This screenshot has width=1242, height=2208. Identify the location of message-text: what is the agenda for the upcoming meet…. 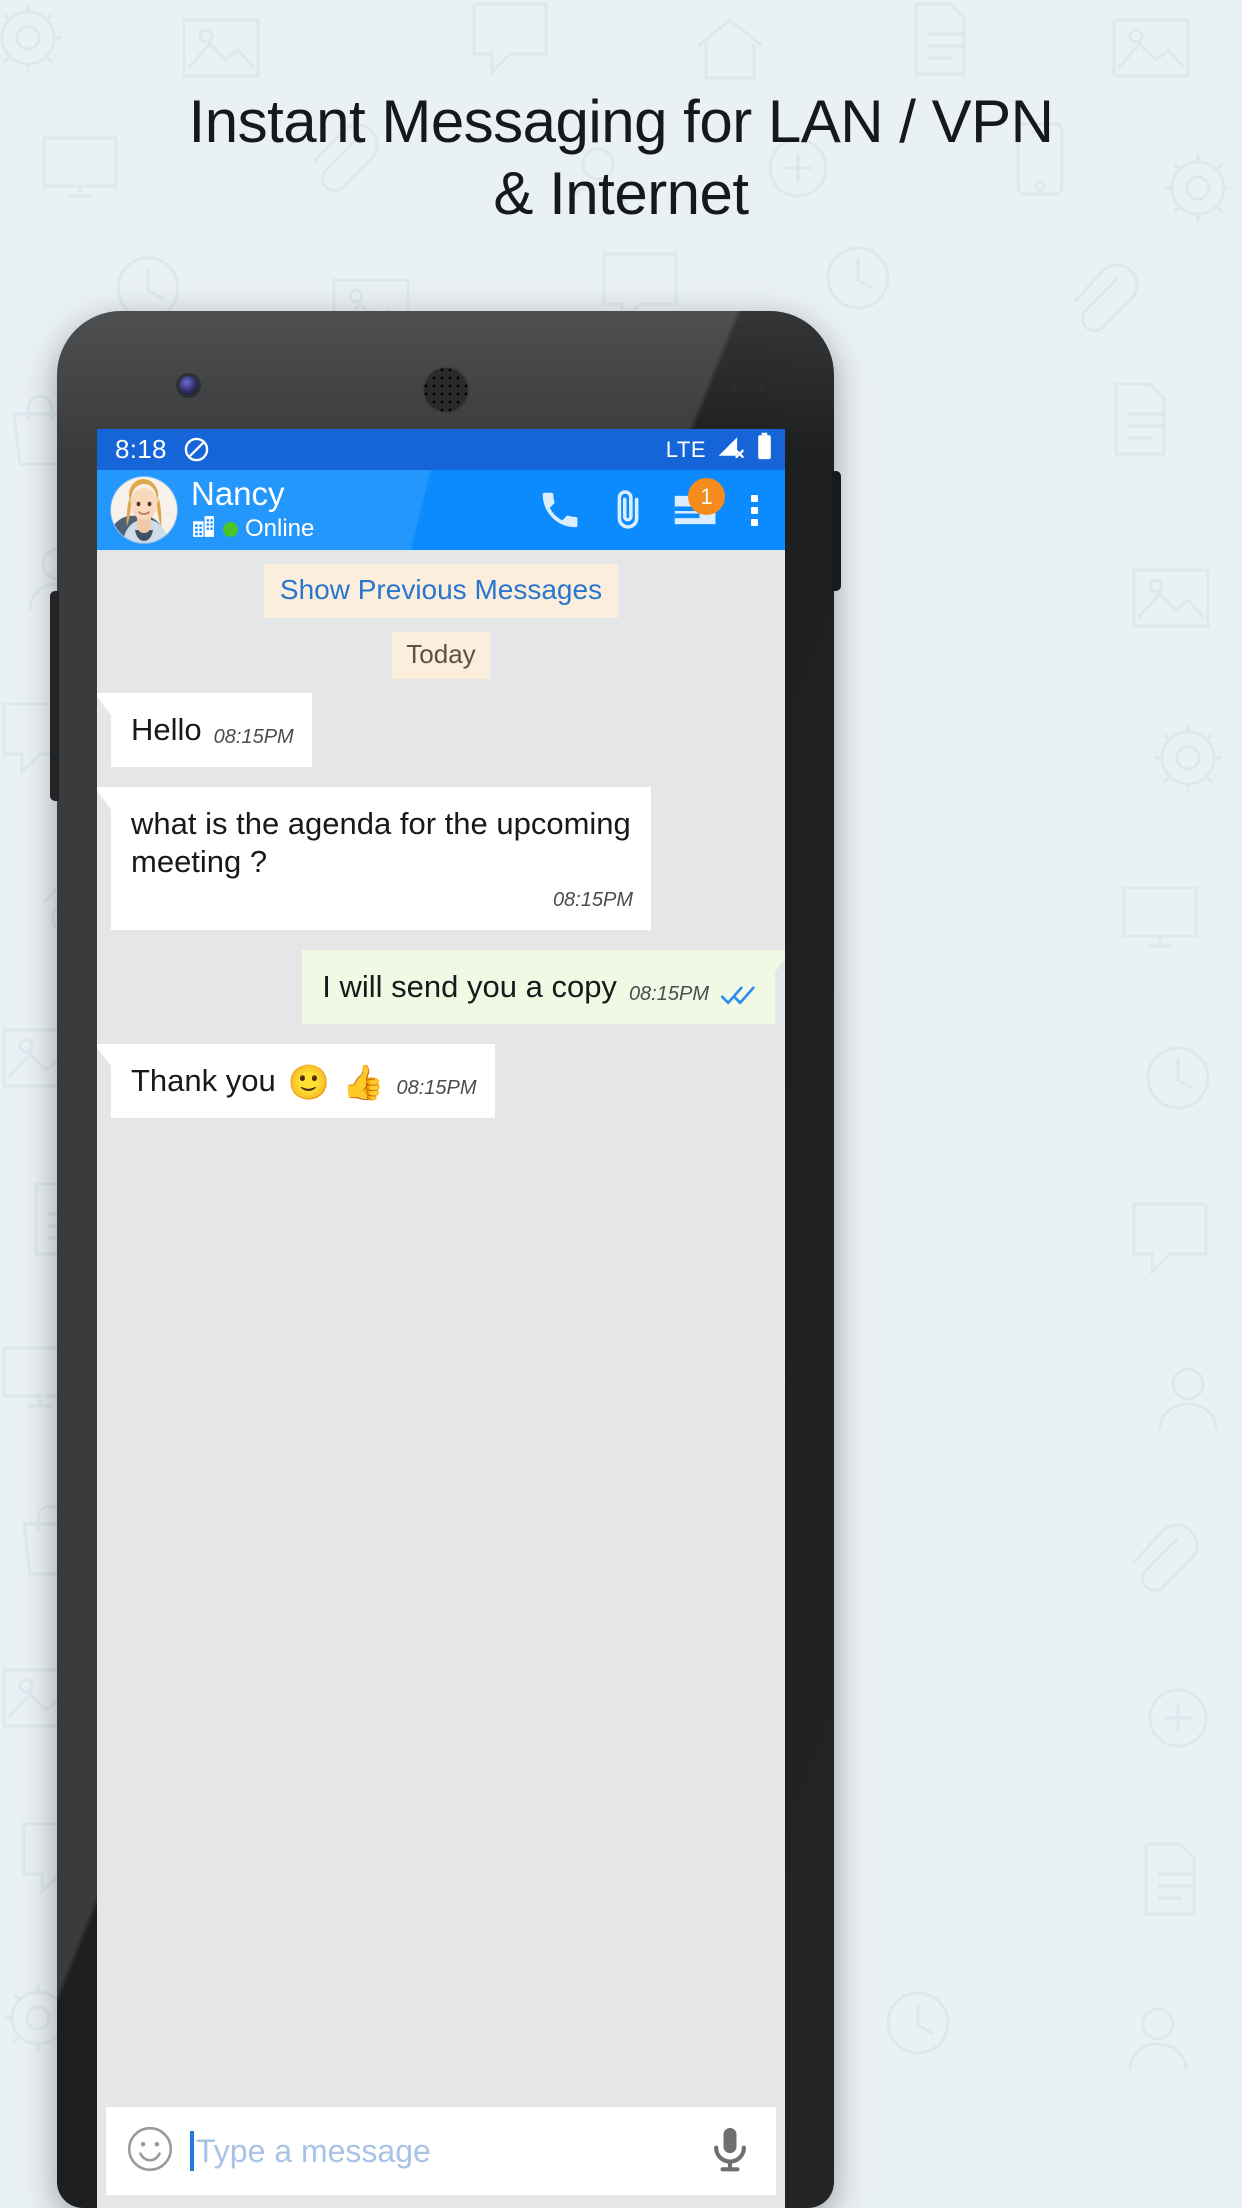
(381, 842).